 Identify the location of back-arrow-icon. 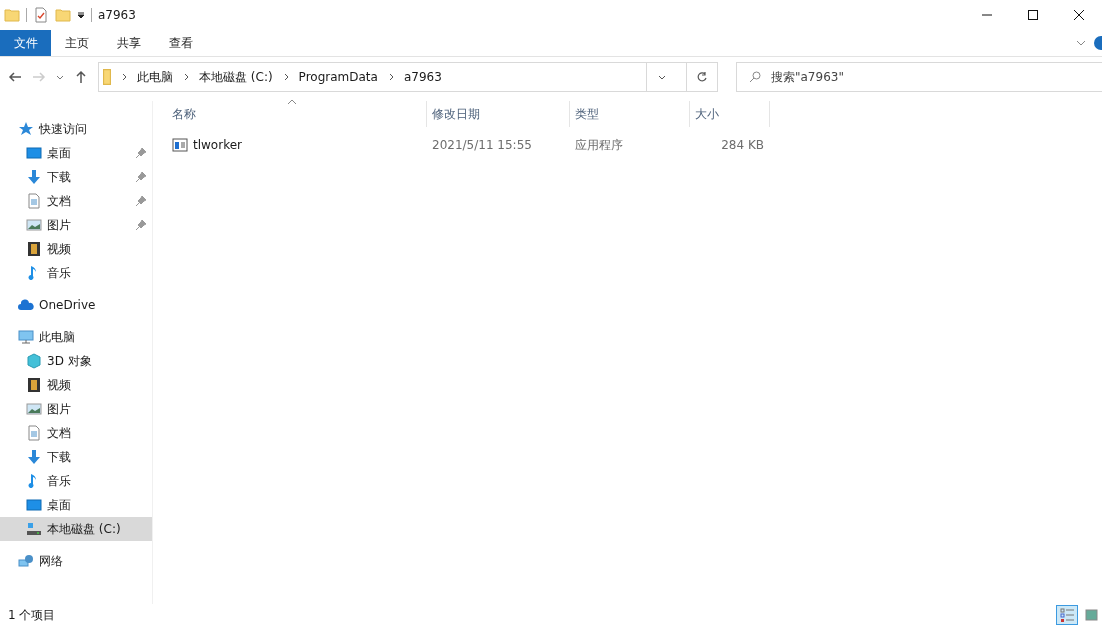
(15, 77).